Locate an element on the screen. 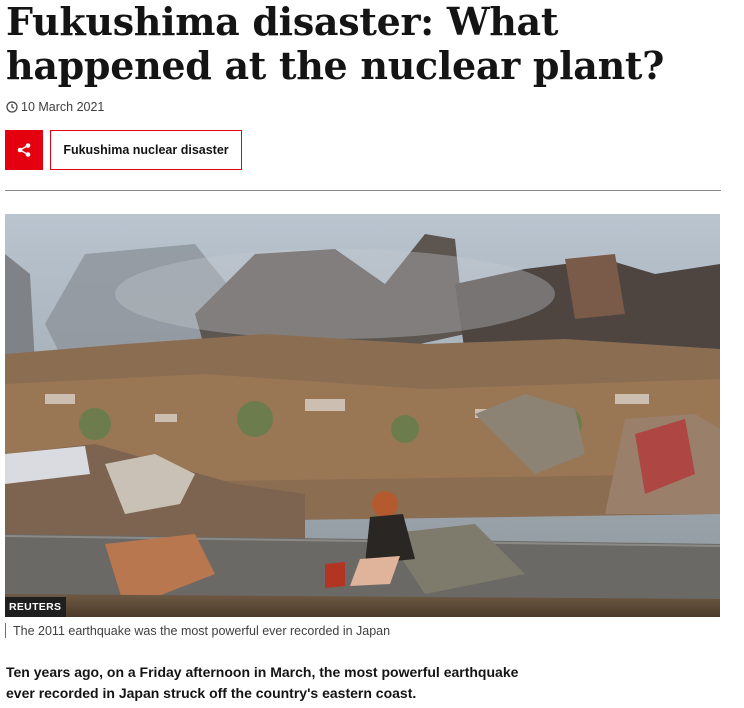 The image size is (744, 708). share-icon is located at coordinates (24, 150).